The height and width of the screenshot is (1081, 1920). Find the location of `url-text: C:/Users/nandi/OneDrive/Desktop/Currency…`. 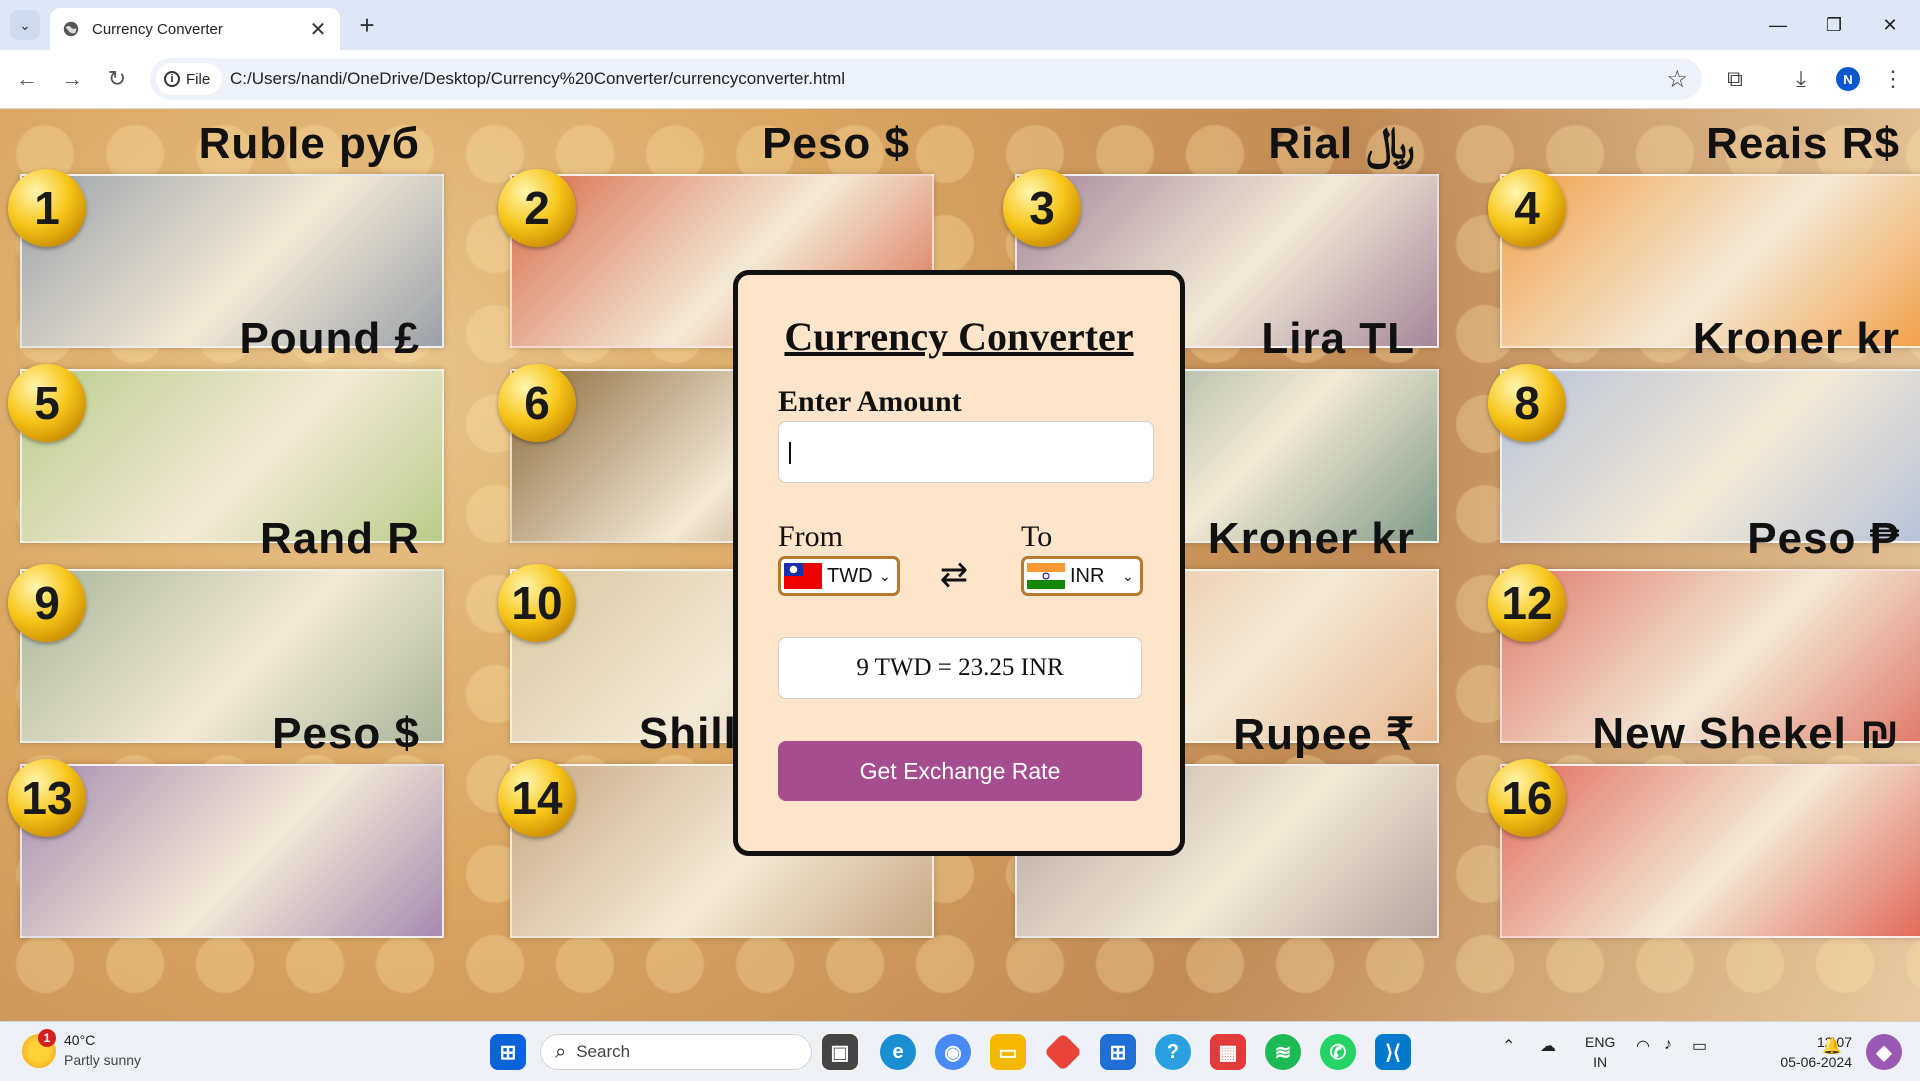

url-text: C:/Users/nandi/OneDrive/Desktop/Currency… is located at coordinates (537, 79).